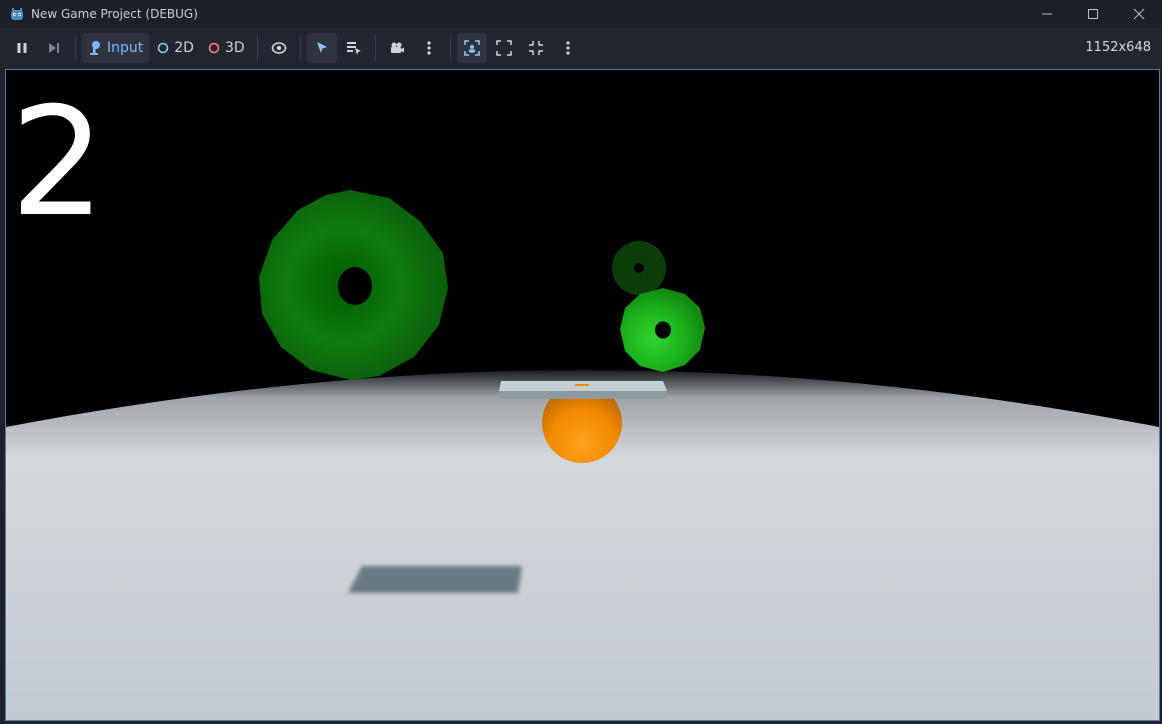 This screenshot has width=1162, height=724. What do you see at coordinates (58, 163) in the screenshot?
I see `score-label: 2` at bounding box center [58, 163].